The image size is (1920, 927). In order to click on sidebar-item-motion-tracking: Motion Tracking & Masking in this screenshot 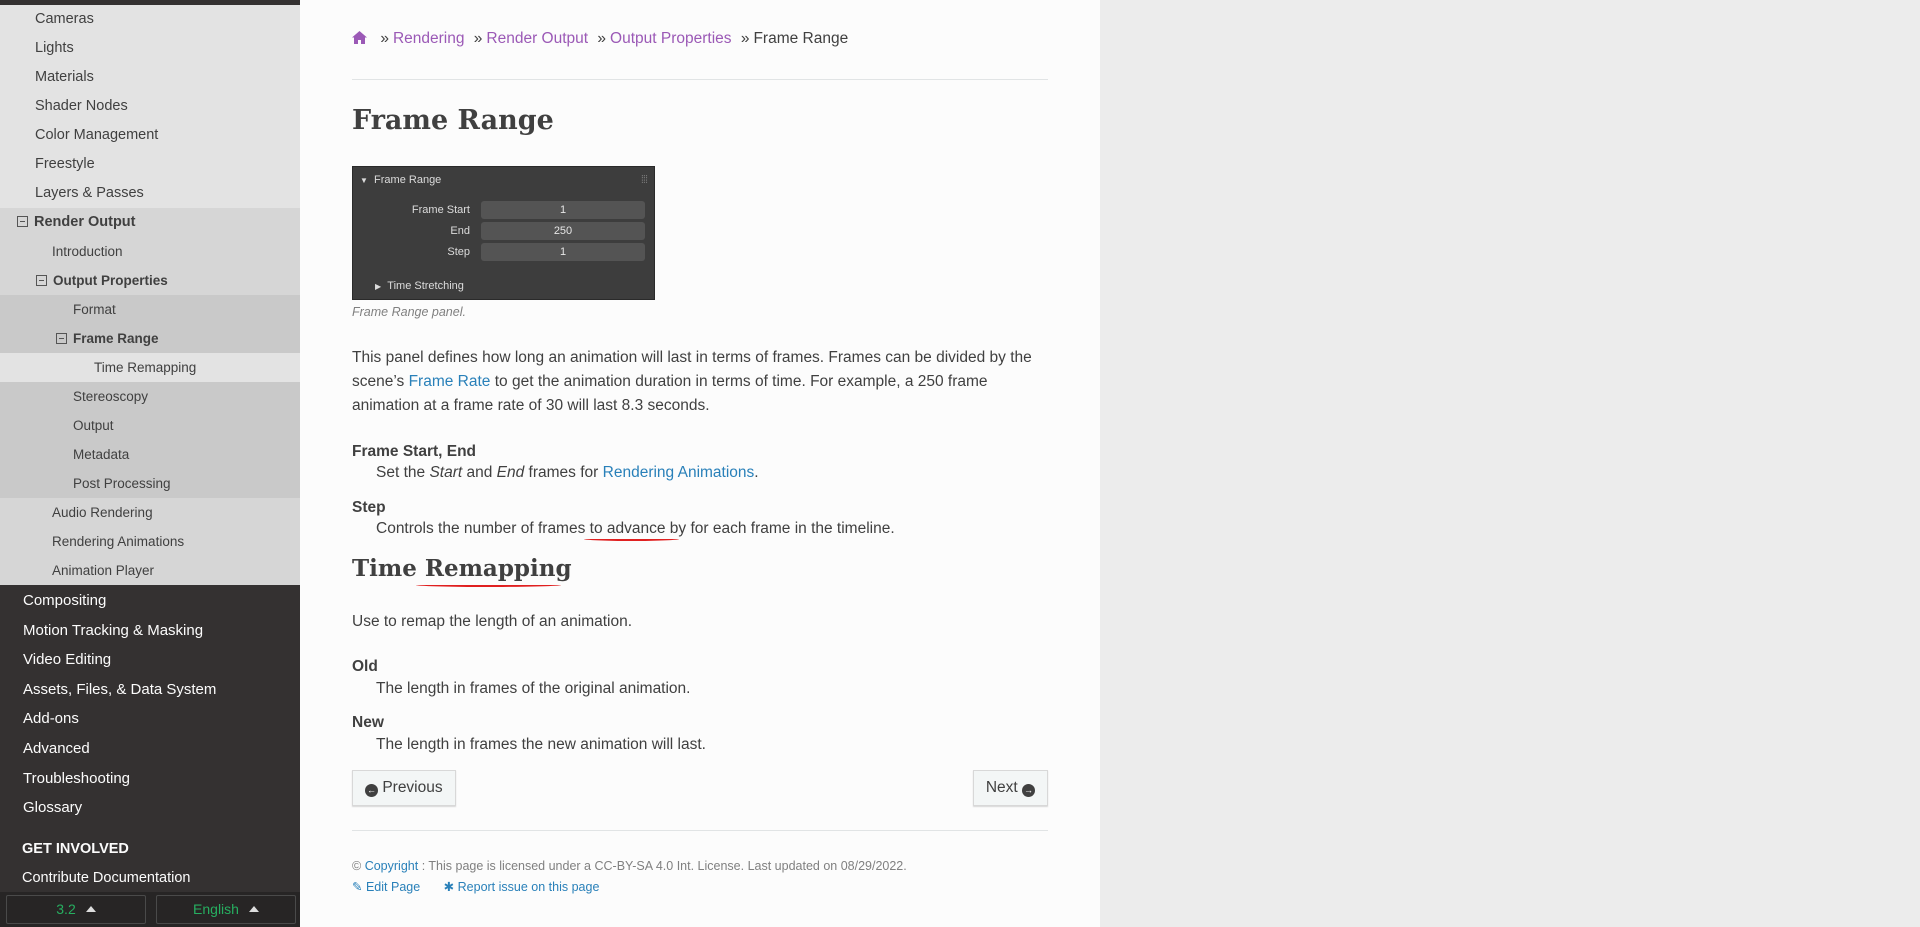, I will do `click(150, 631)`.